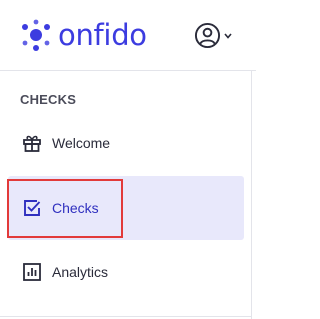 Image resolution: width=320 pixels, height=319 pixels. I want to click on sidebar-item-checks: Checks, so click(126, 208).